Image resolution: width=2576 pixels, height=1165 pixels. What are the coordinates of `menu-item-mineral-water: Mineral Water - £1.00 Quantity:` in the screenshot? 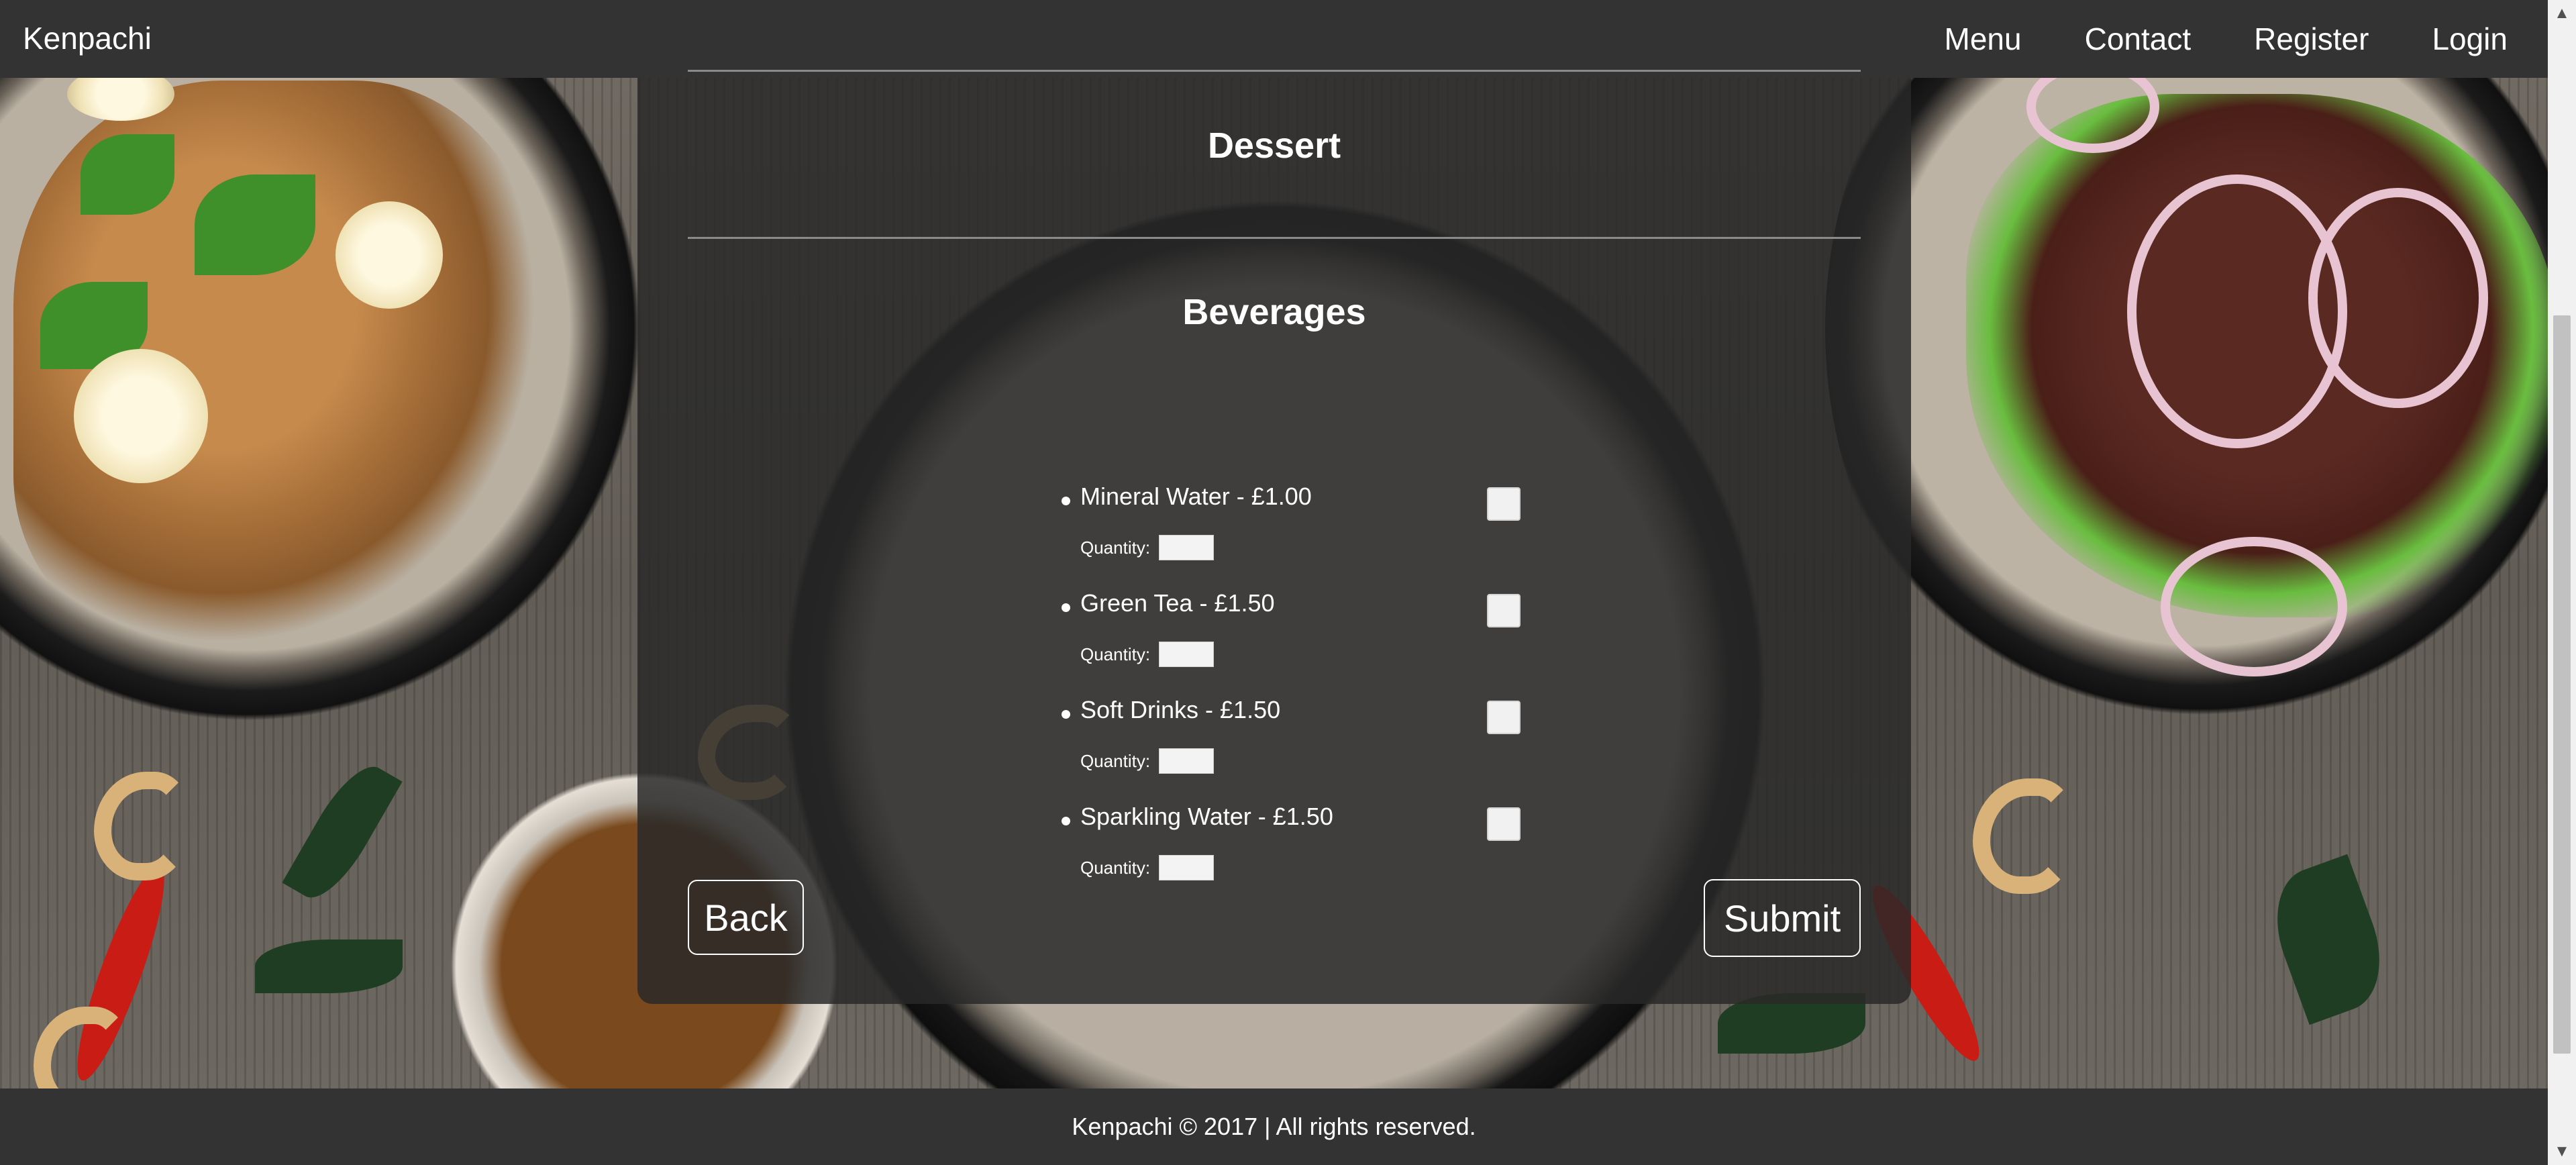 It's located at (1274, 480).